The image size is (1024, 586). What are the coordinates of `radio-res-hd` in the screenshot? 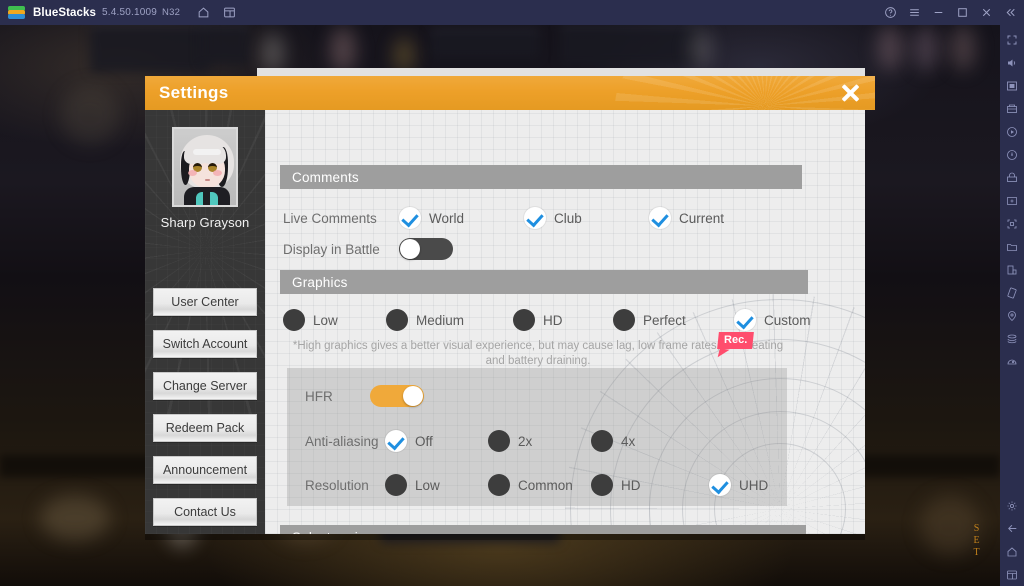 It's located at (602, 485).